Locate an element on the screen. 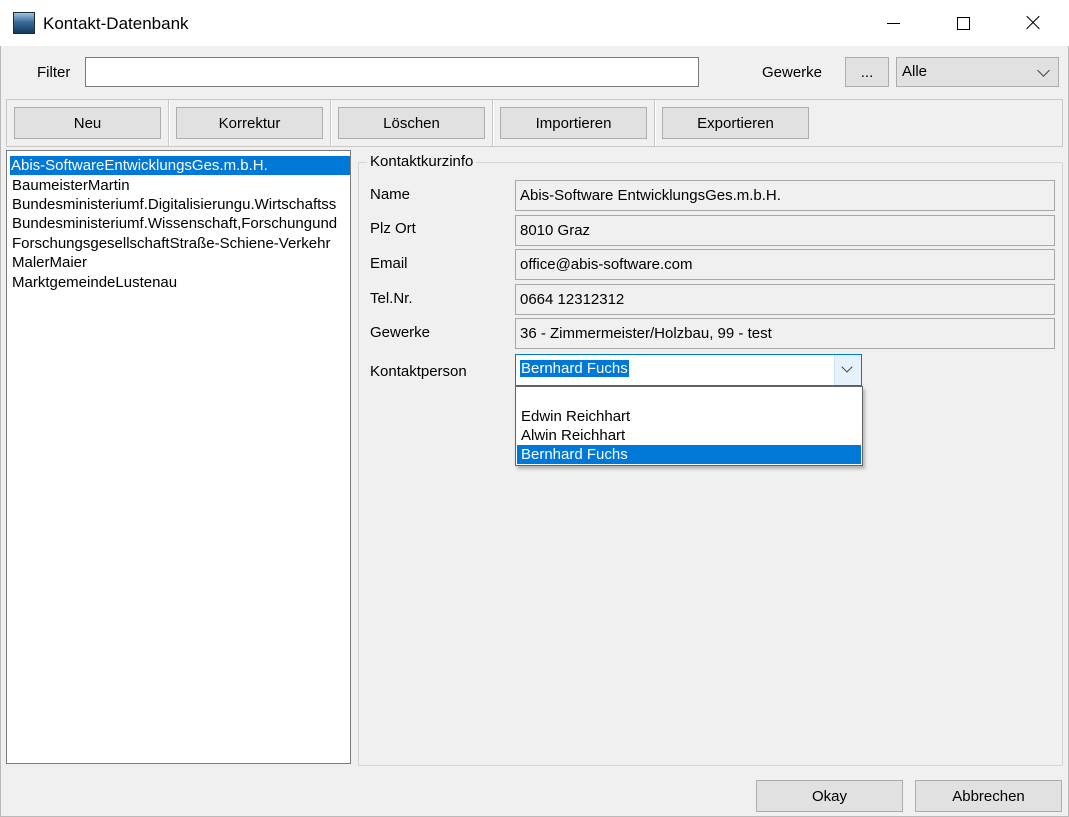  dropdown-option-selected: Bernhard Fuchs is located at coordinates (689, 454).